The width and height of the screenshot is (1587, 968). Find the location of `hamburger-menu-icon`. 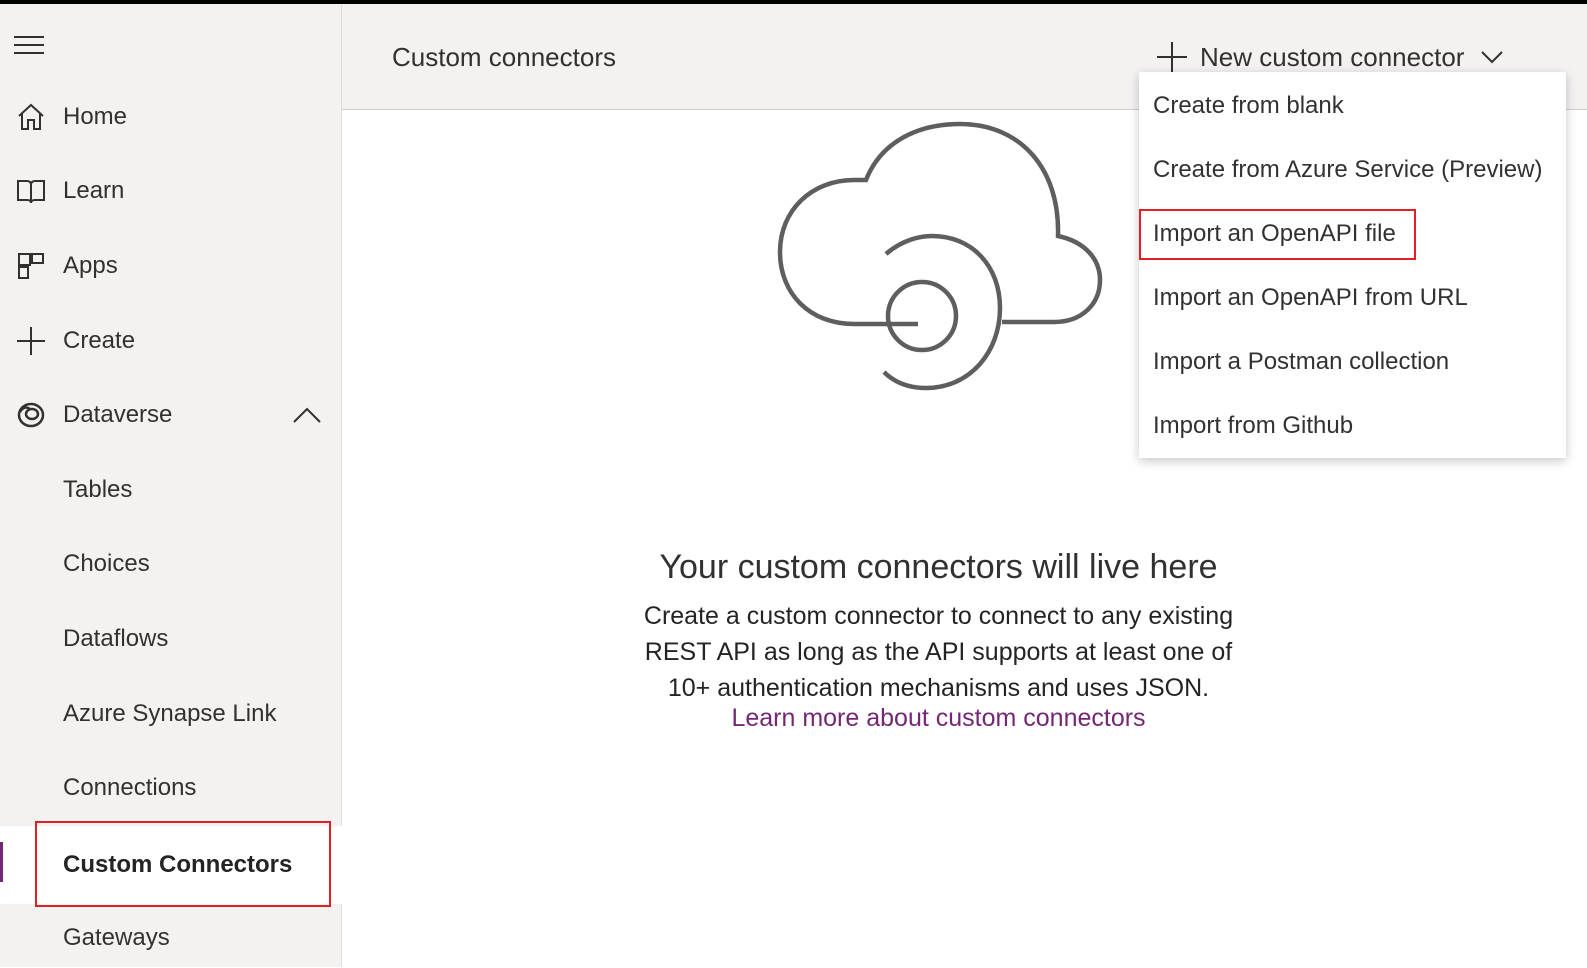

hamburger-menu-icon is located at coordinates (29, 45).